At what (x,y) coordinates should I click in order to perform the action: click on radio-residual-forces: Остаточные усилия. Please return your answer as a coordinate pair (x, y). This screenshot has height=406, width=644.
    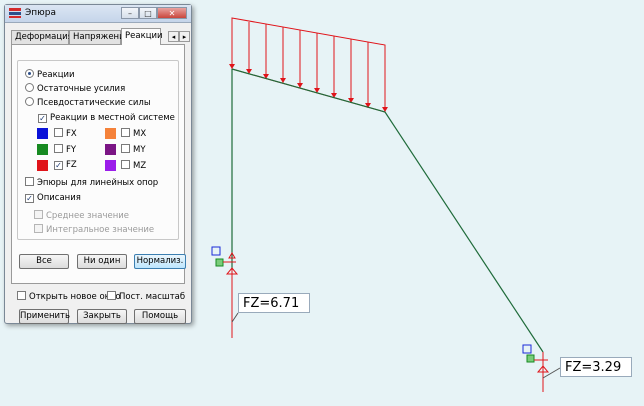
    Looking at the image, I should click on (75, 89).